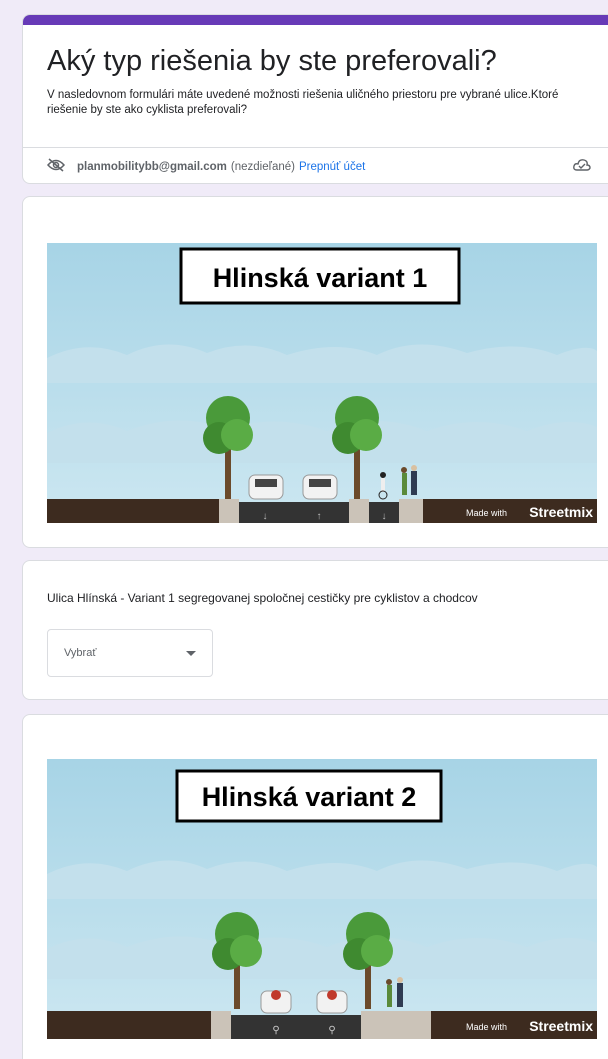 The width and height of the screenshot is (608, 1059). What do you see at coordinates (80, 653) in the screenshot?
I see `dropdown-value: Vybrať` at bounding box center [80, 653].